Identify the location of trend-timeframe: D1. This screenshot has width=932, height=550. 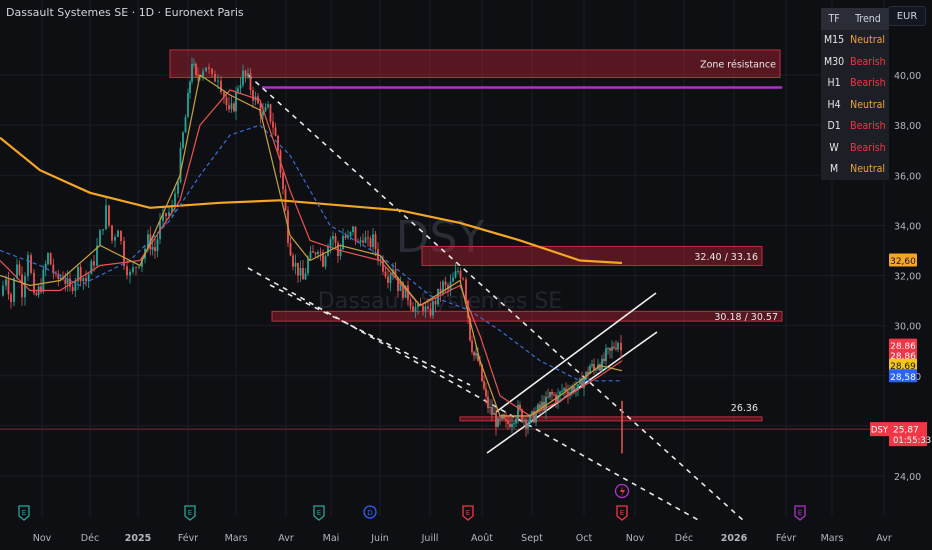
(834, 126).